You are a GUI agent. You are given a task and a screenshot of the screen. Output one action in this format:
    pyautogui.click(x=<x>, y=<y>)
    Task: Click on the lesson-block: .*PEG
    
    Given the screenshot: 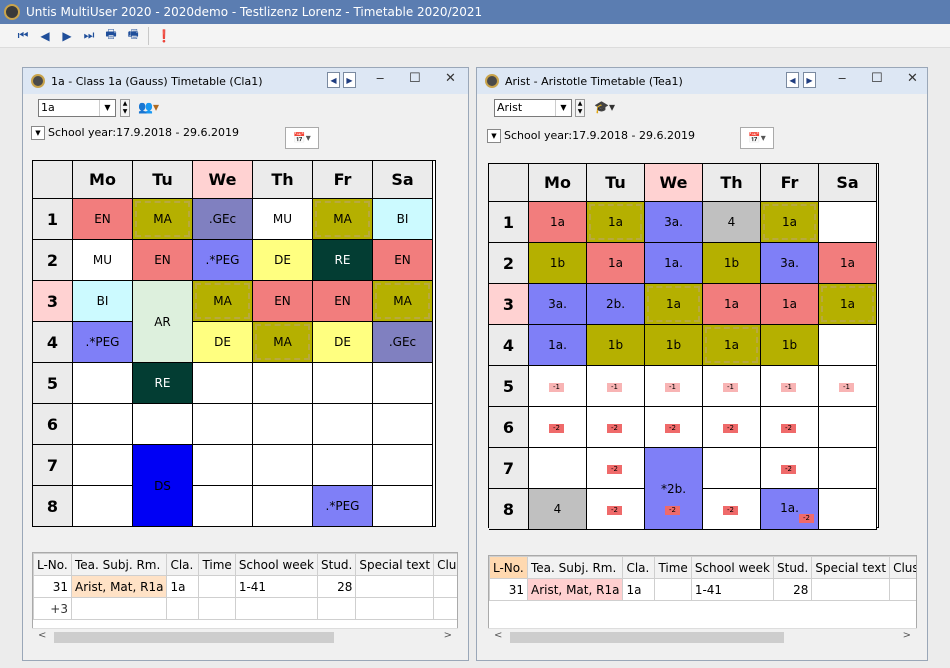 What is the action you would take?
    pyautogui.click(x=102, y=342)
    